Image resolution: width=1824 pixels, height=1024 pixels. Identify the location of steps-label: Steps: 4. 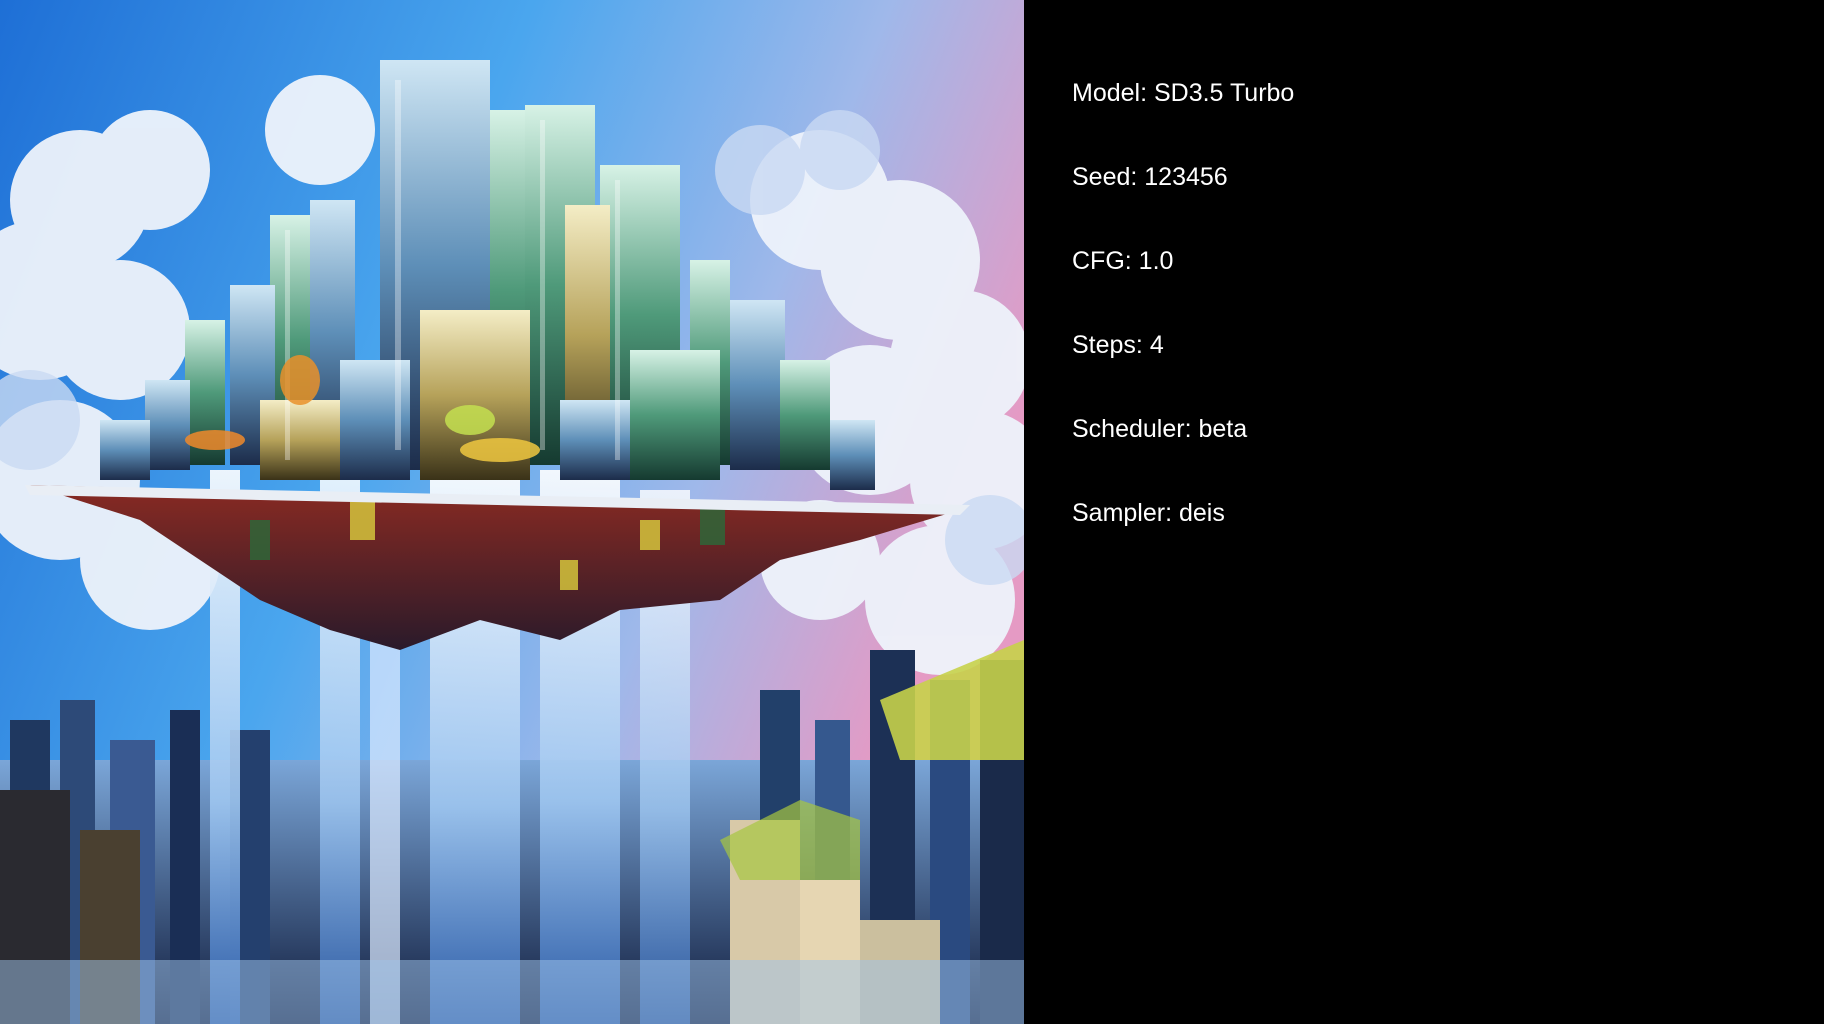
(1118, 345).